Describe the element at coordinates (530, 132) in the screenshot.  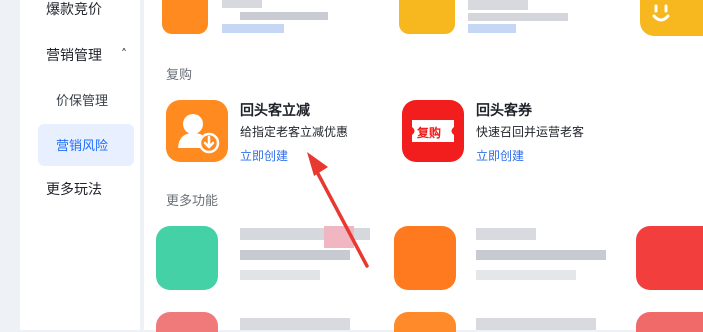
I see `card-description: 快速召回并运营老客` at that location.